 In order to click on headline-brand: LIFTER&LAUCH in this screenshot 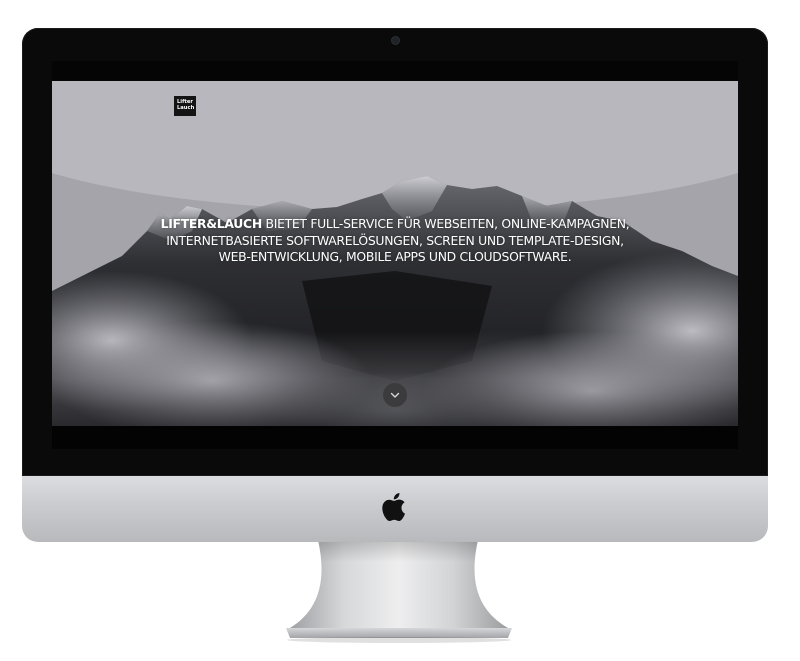, I will do `click(211, 223)`.